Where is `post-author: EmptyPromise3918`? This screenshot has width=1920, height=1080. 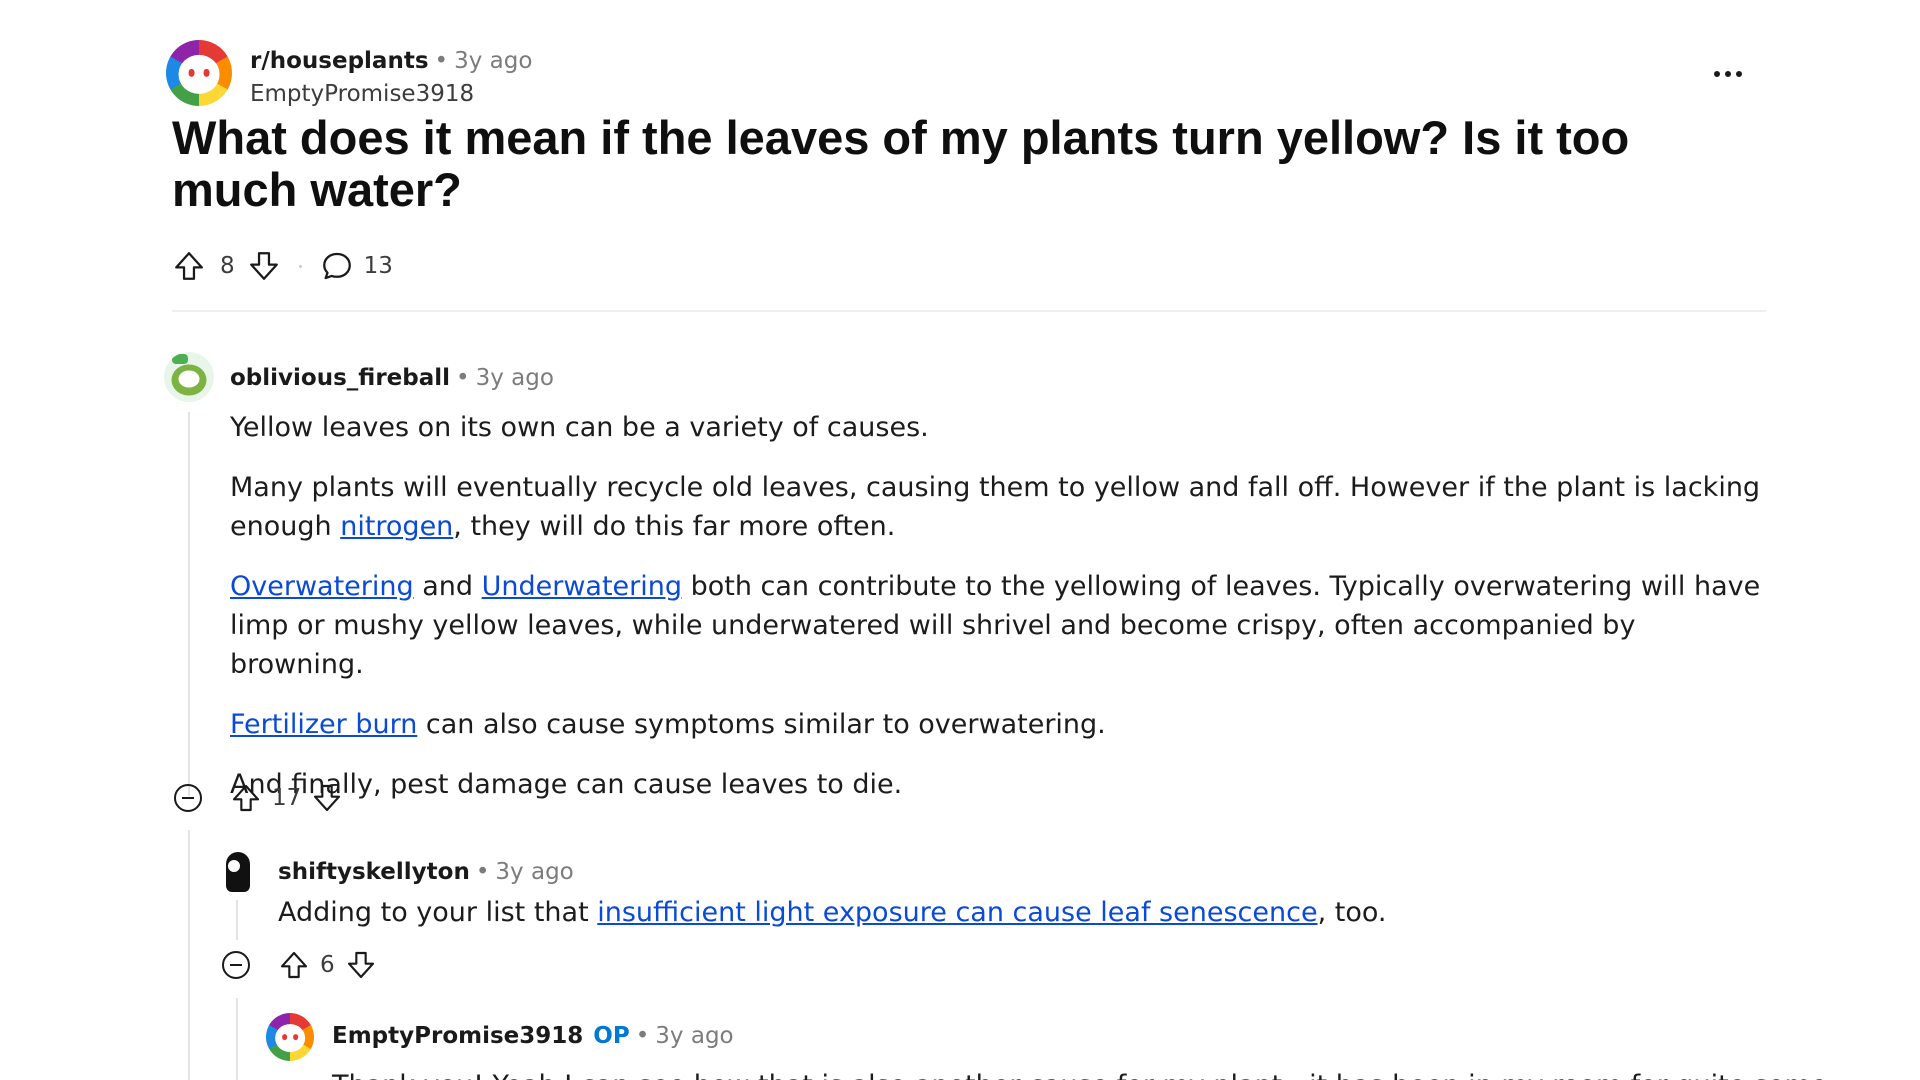 post-author: EmptyPromise3918 is located at coordinates (391, 94).